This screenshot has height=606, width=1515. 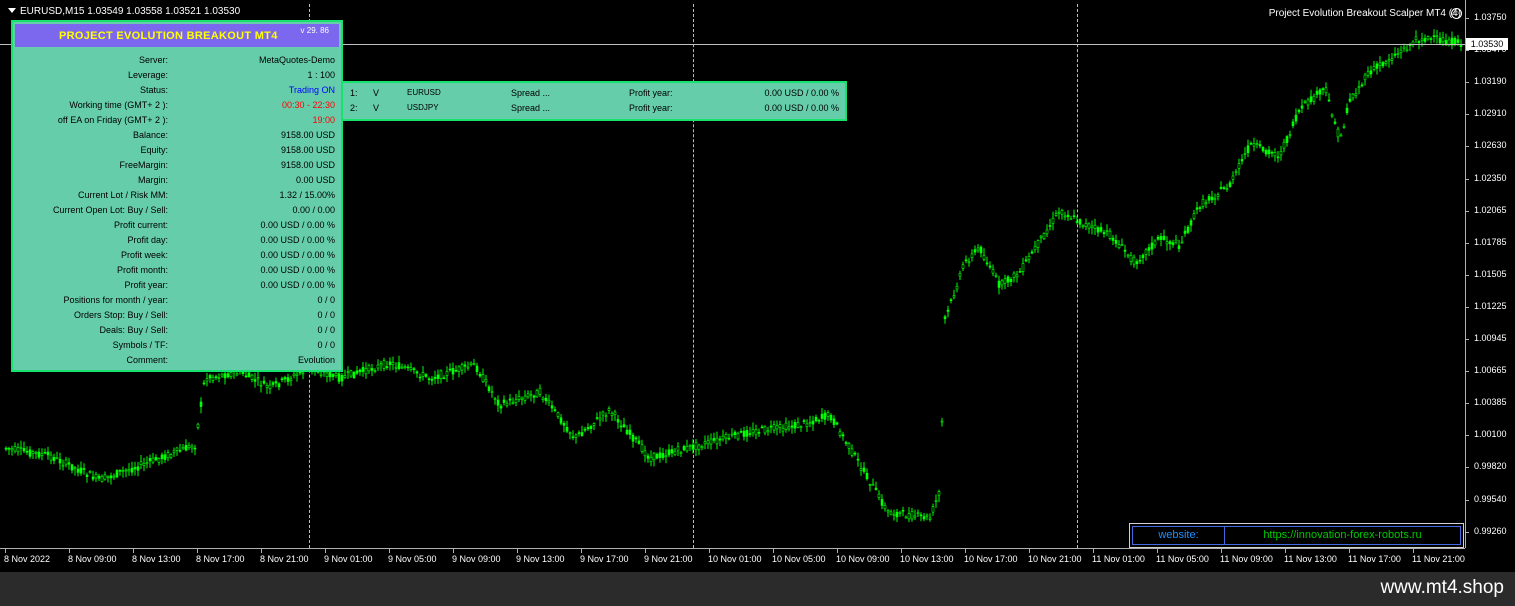 I want to click on website-label: website:, so click(x=1179, y=535).